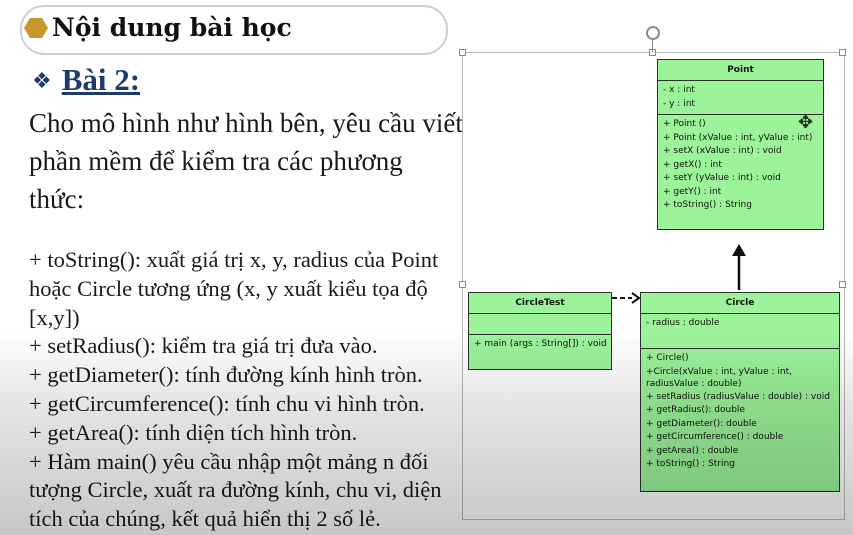 The image size is (853, 535). Describe the element at coordinates (692, 164) in the screenshot. I see `method: + getX() : int` at that location.